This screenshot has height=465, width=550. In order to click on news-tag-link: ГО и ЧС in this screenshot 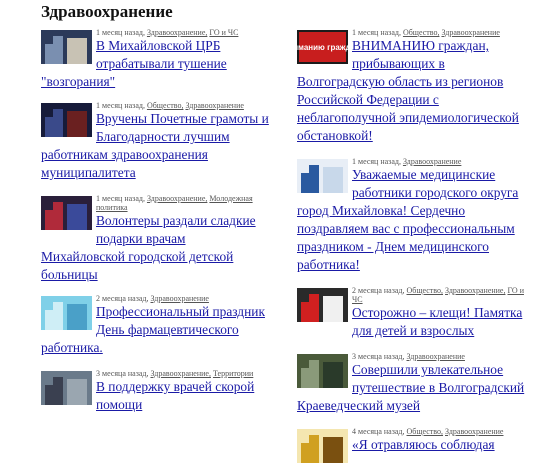, I will do `click(223, 32)`.